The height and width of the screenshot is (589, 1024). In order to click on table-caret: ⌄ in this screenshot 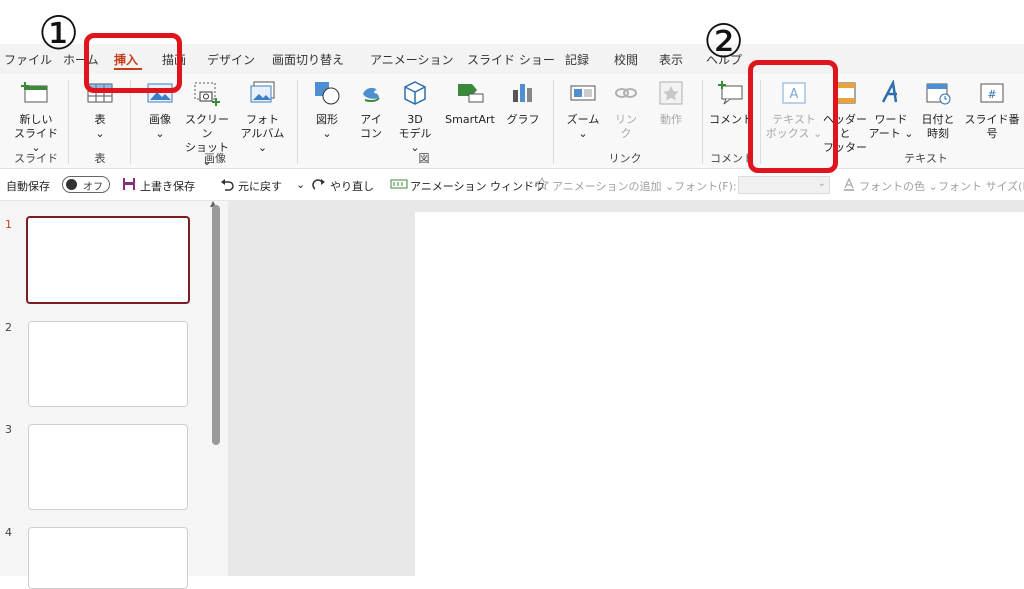, I will do `click(100, 133)`.